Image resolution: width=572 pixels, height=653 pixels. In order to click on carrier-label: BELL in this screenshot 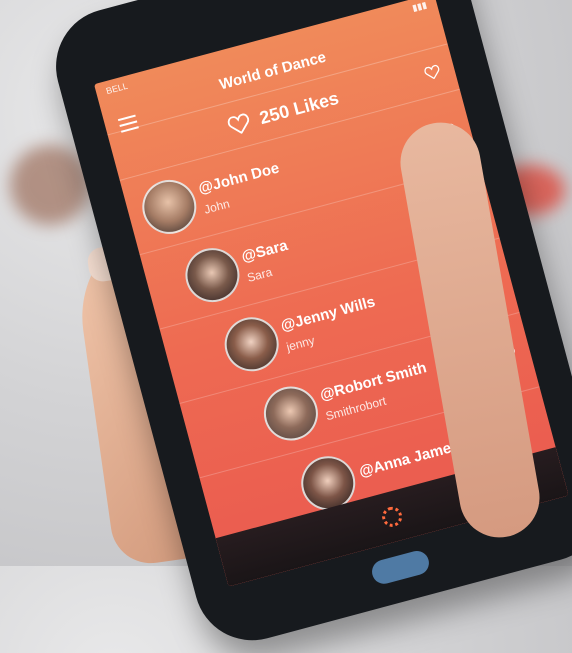, I will do `click(116, 88)`.